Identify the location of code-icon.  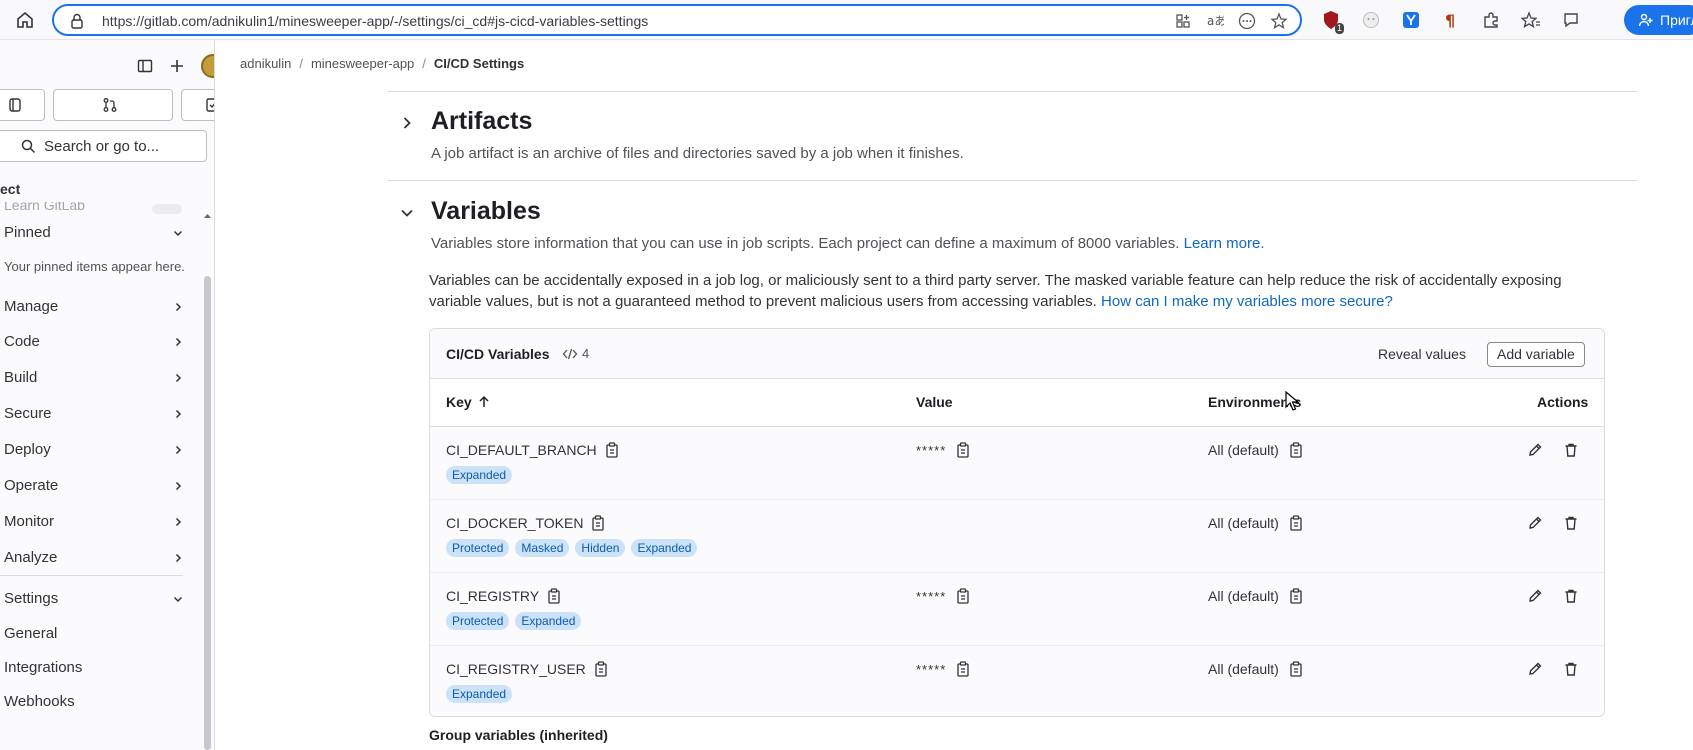
(570, 354).